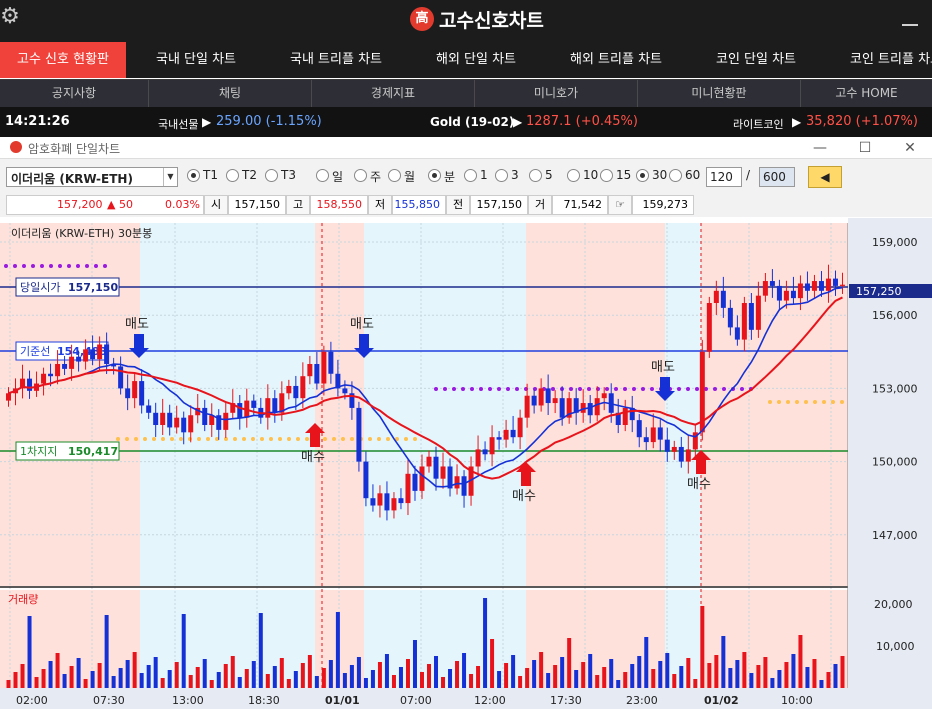 The height and width of the screenshot is (709, 932). What do you see at coordinates (93, 451) in the screenshot?
I see `level-label-value: 150,417` at bounding box center [93, 451].